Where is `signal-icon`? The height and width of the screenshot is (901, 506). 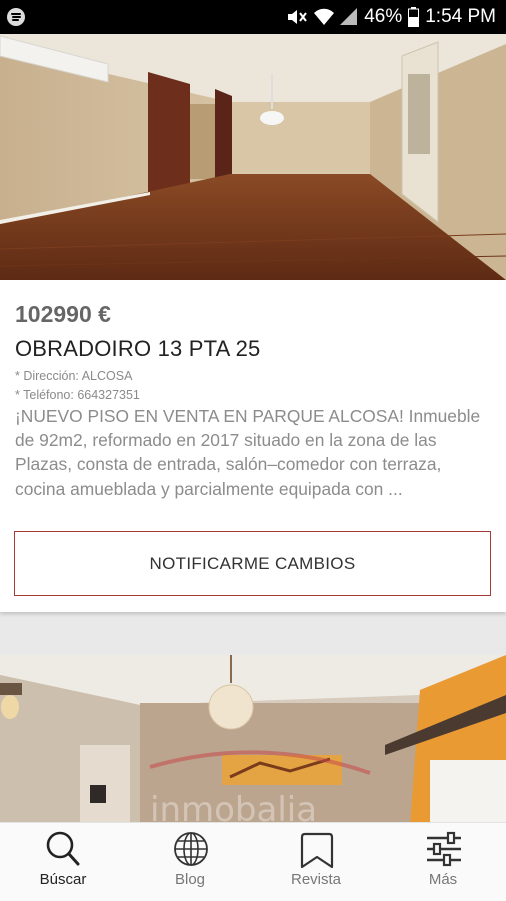 signal-icon is located at coordinates (349, 16).